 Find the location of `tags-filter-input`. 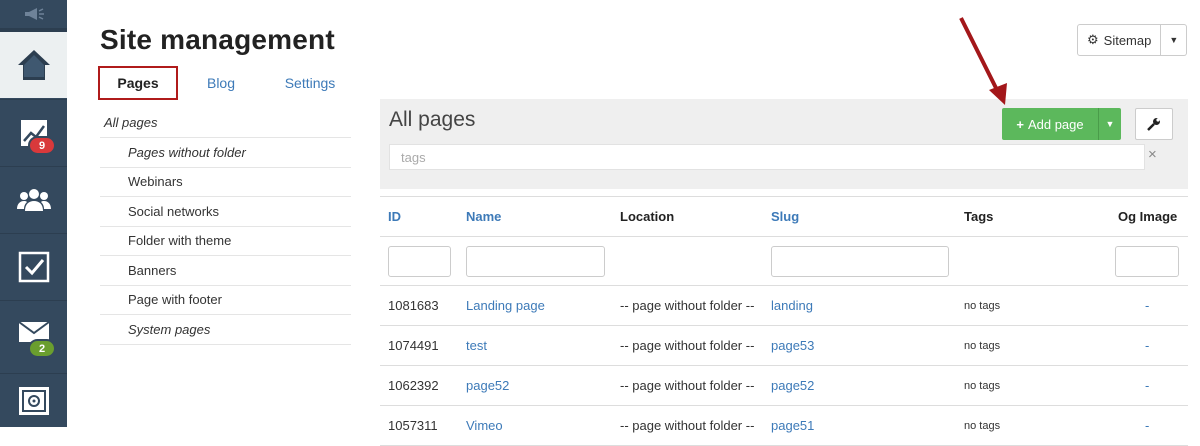

tags-filter-input is located at coordinates (767, 157).